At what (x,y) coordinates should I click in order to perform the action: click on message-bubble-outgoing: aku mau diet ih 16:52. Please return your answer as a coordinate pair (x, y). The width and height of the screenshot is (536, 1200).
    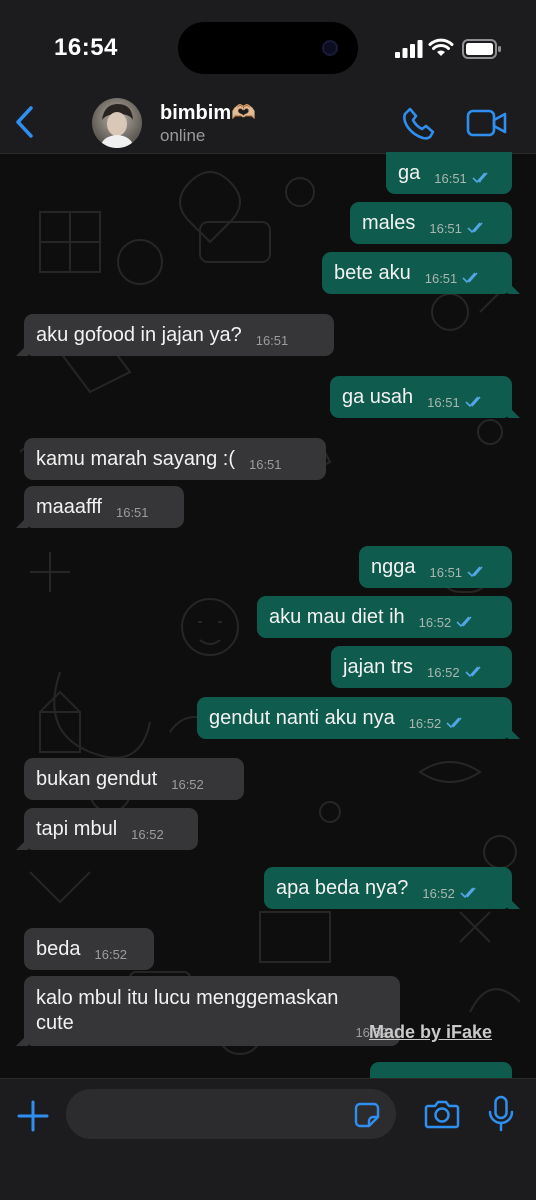
    Looking at the image, I should click on (384, 617).